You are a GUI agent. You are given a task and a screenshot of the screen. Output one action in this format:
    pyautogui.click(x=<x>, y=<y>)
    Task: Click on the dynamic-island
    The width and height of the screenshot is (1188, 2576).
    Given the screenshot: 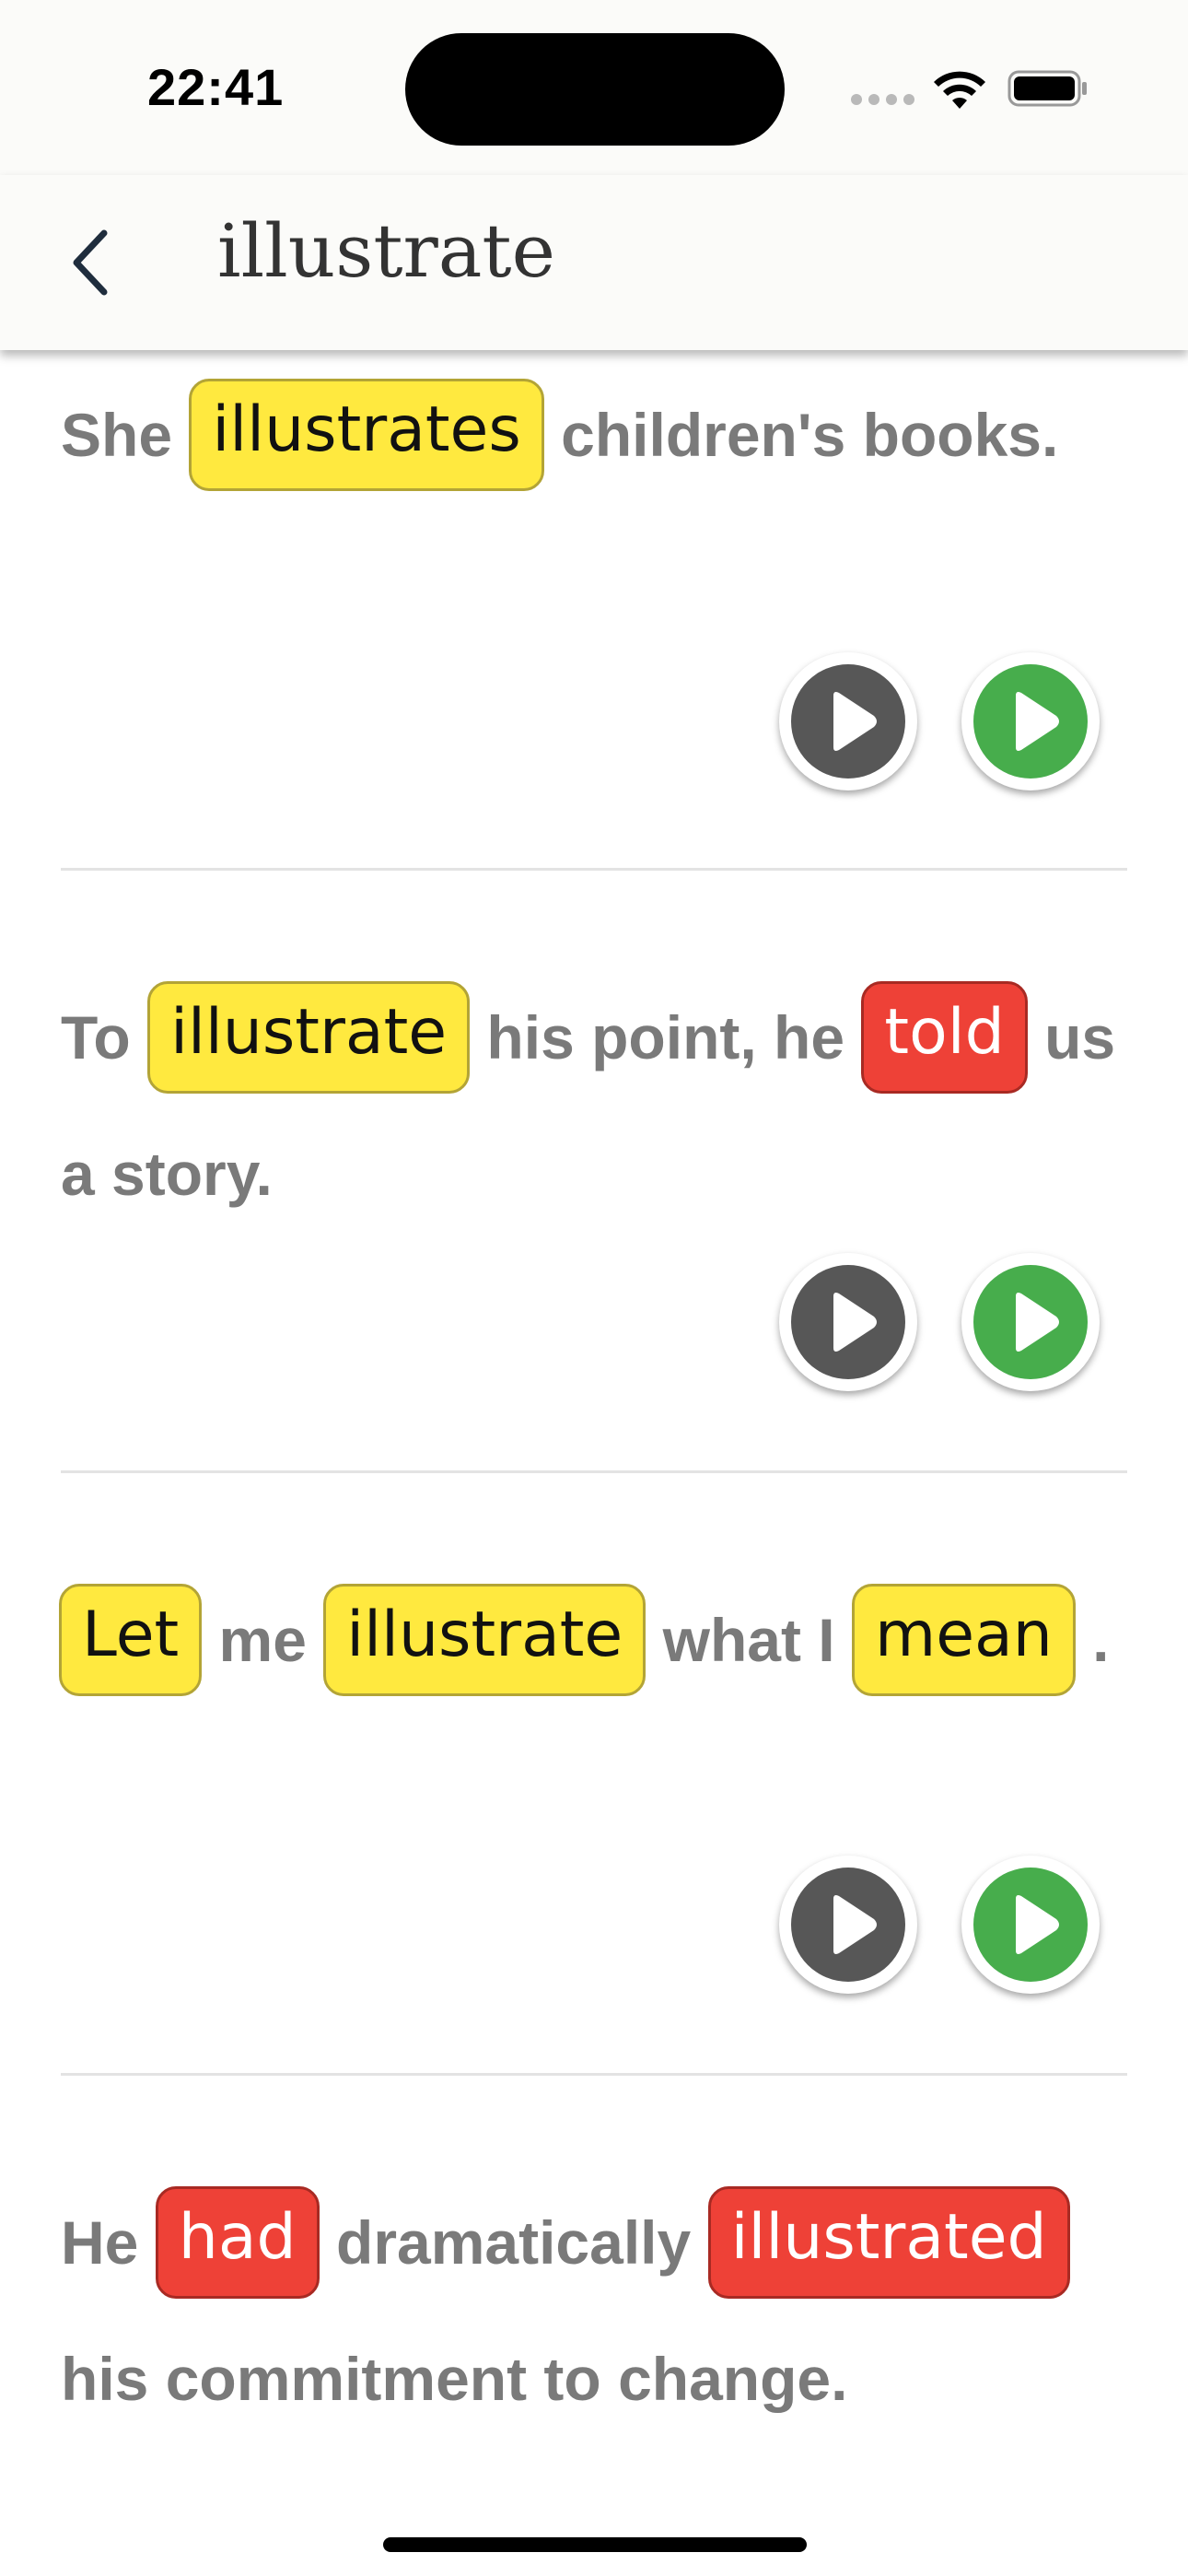 What is the action you would take?
    pyautogui.click(x=595, y=89)
    